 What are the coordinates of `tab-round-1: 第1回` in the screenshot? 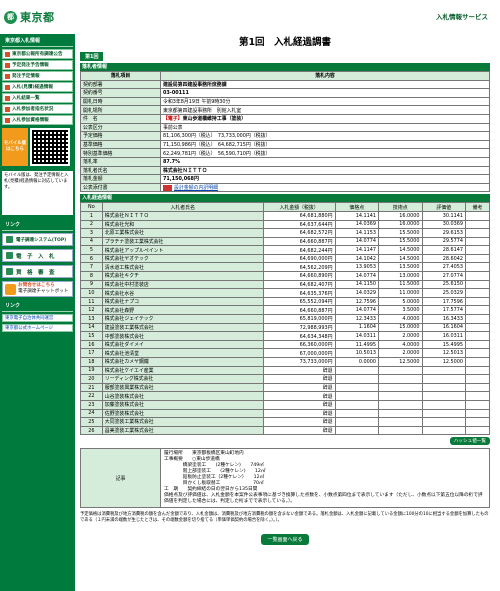 It's located at (92, 56).